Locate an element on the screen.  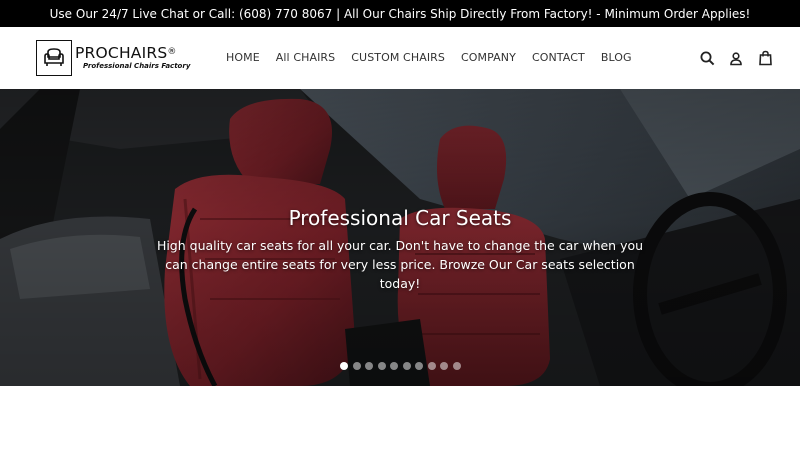
slide-indicators is located at coordinates (402, 366).